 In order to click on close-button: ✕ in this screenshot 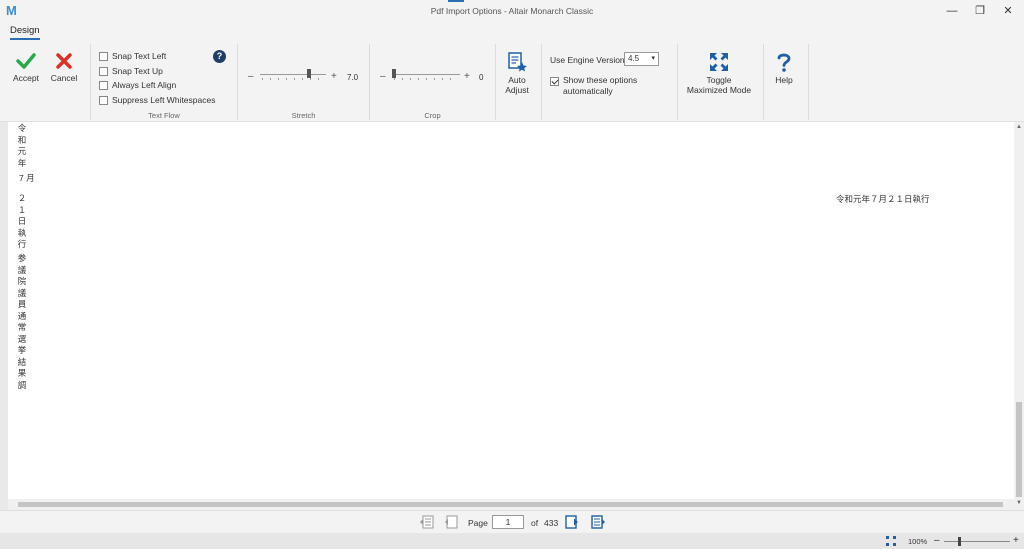, I will do `click(1008, 11)`.